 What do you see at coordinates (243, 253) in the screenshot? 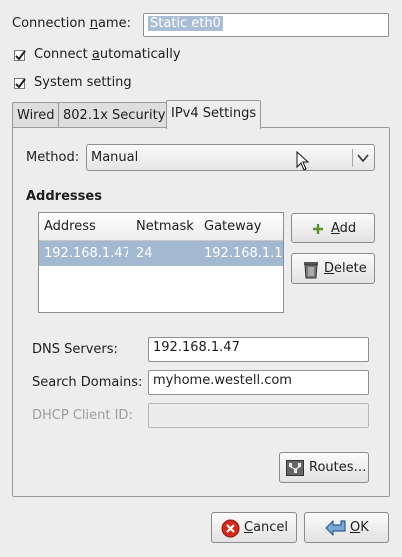
I see `cell-gateway: 192.168.1.1` at bounding box center [243, 253].